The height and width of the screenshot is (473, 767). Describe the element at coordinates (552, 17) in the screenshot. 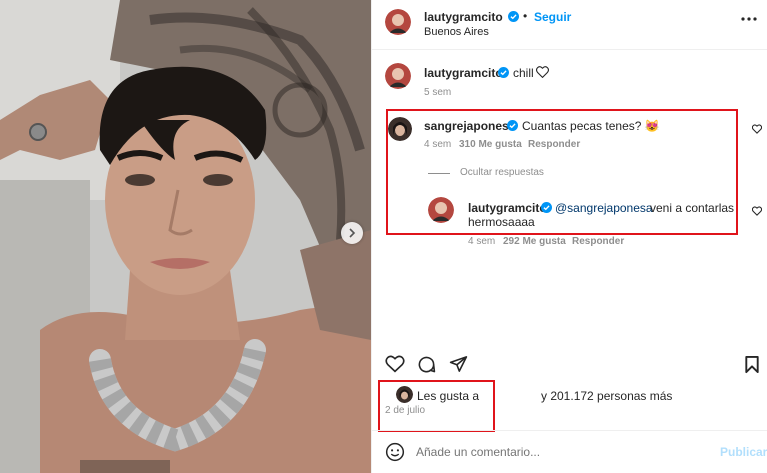

I see `follow-button: Seguir` at that location.